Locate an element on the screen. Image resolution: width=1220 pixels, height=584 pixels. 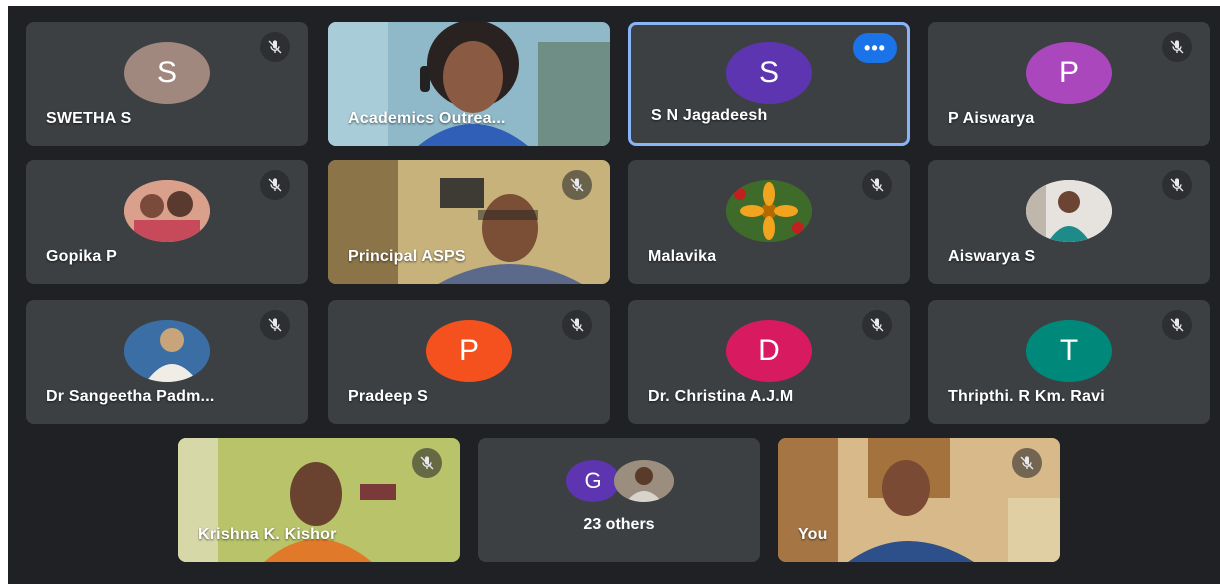
participant-tile-p-aiswarya: P P Aiswarya is located at coordinates (1069, 84).